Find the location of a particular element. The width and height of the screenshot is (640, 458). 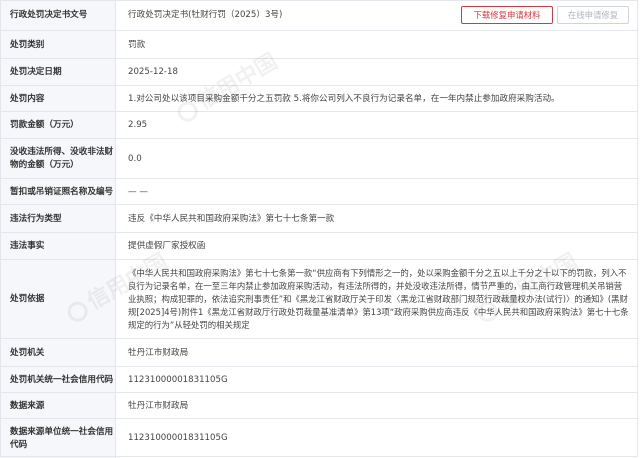

row-label: 处罚依据 is located at coordinates (58, 299).